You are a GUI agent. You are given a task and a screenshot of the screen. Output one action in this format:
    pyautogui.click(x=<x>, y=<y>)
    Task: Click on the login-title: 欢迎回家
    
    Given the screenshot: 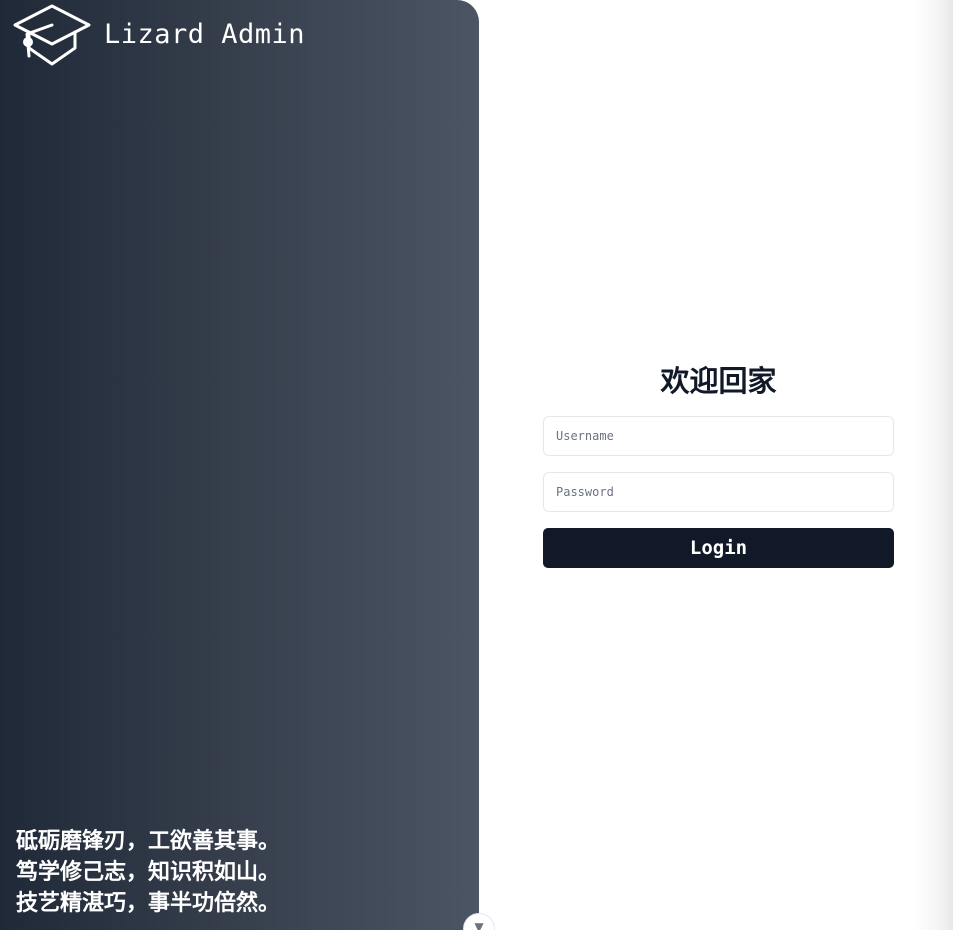 What is the action you would take?
    pyautogui.click(x=718, y=381)
    